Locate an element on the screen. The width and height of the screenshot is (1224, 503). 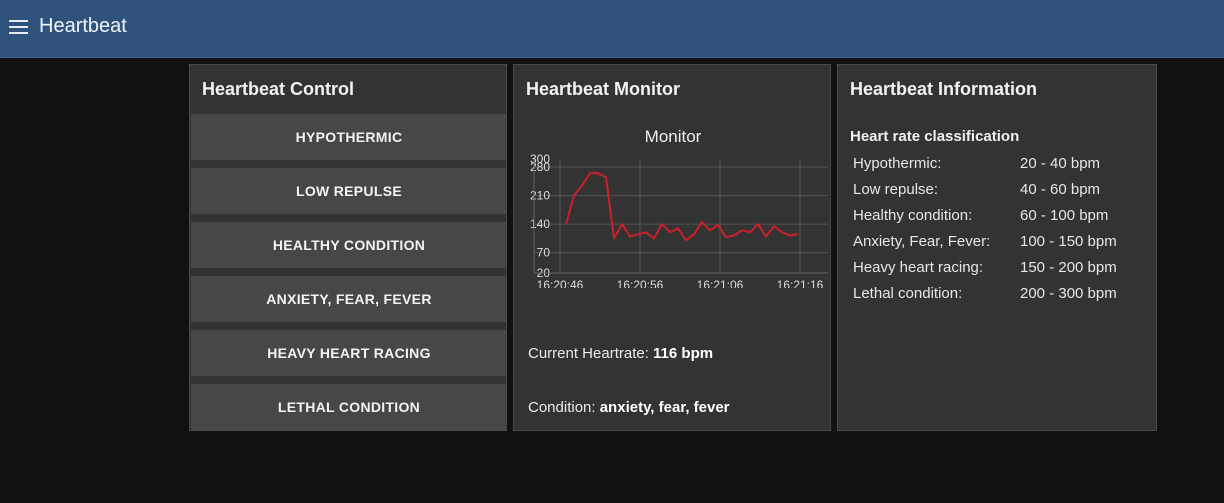
classification-row: Lethal condition: 200 - 300 bpm is located at coordinates (1003, 296).